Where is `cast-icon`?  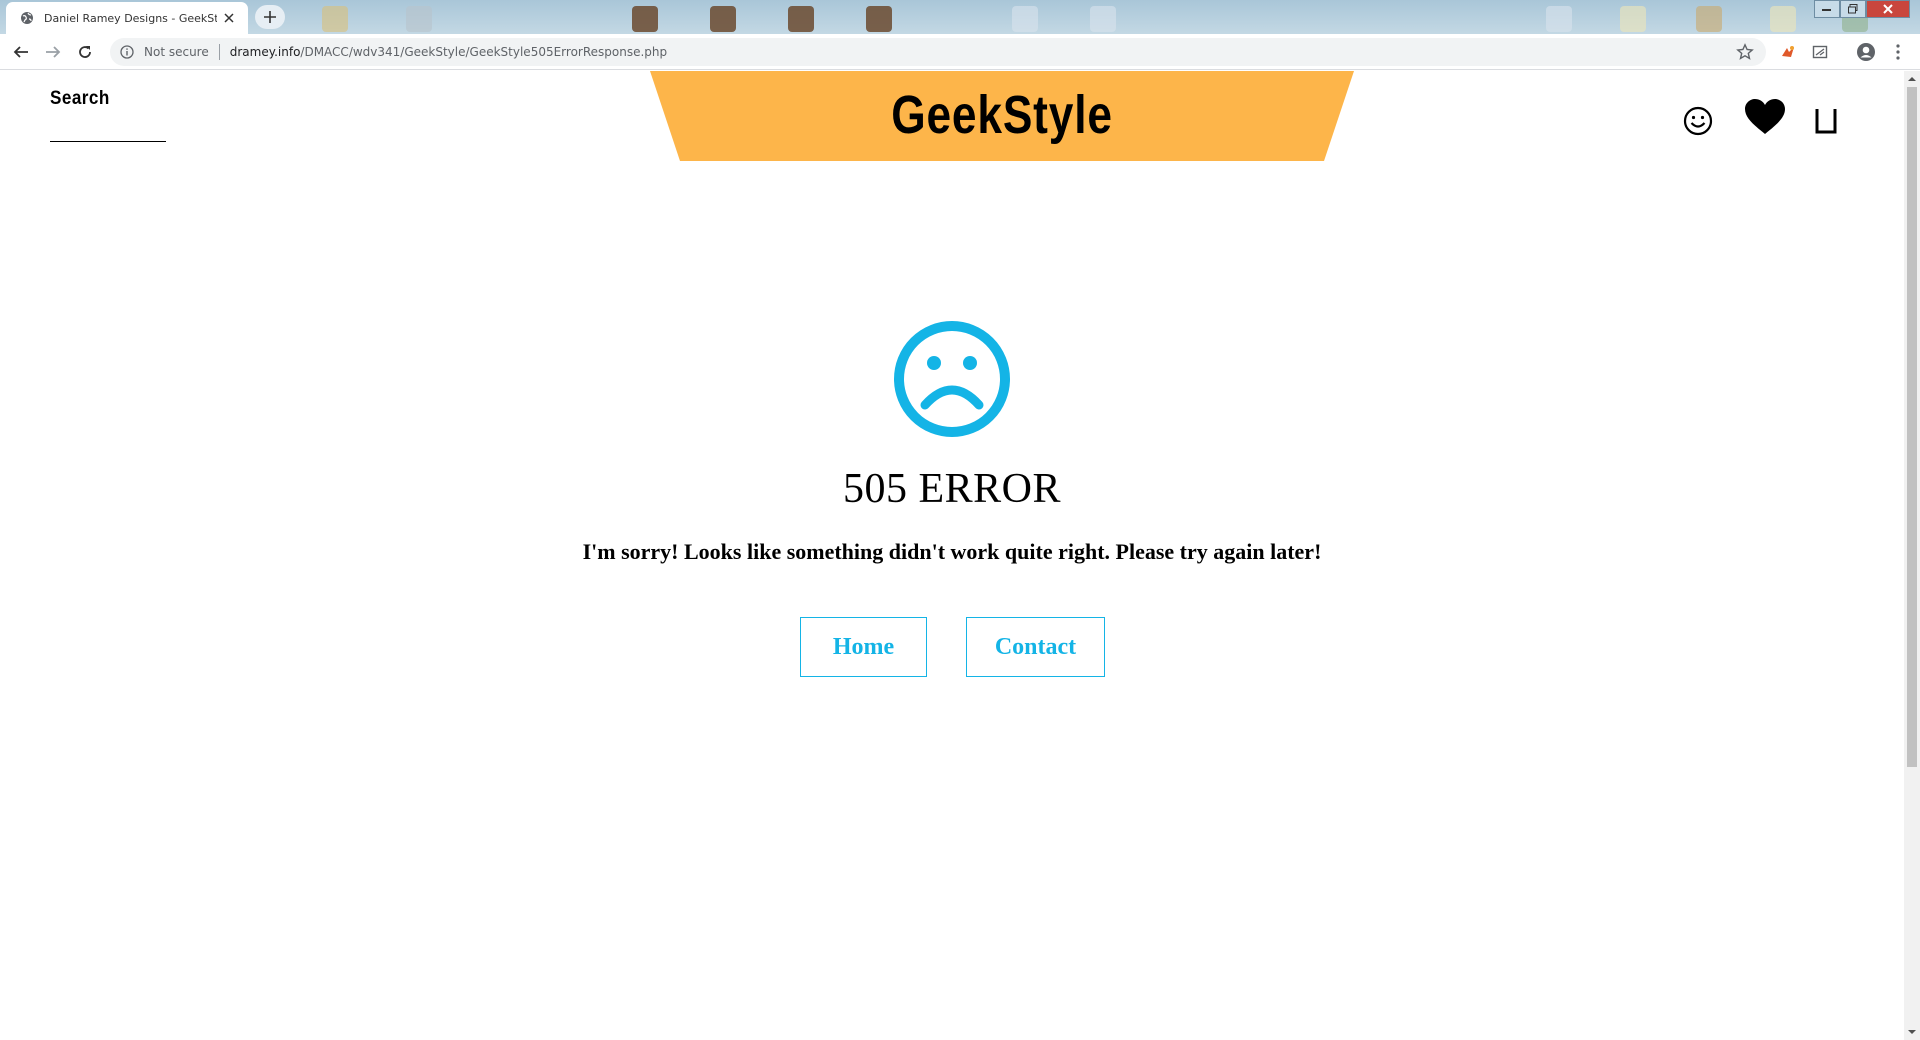
cast-icon is located at coordinates (1820, 52).